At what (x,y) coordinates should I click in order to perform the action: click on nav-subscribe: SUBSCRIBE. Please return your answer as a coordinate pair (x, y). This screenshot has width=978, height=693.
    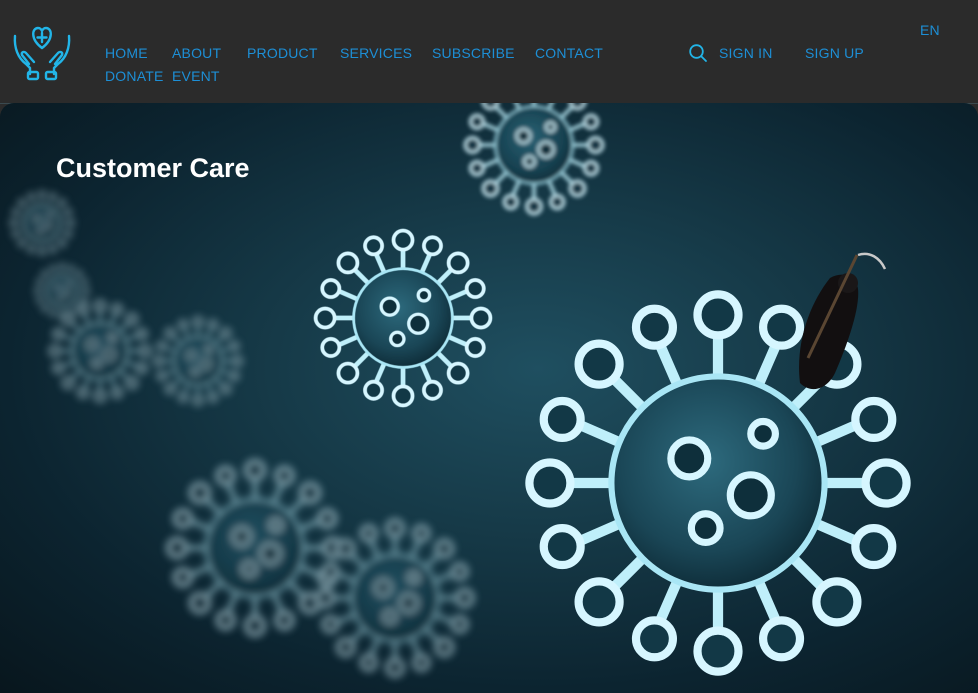
    Looking at the image, I should click on (473, 53).